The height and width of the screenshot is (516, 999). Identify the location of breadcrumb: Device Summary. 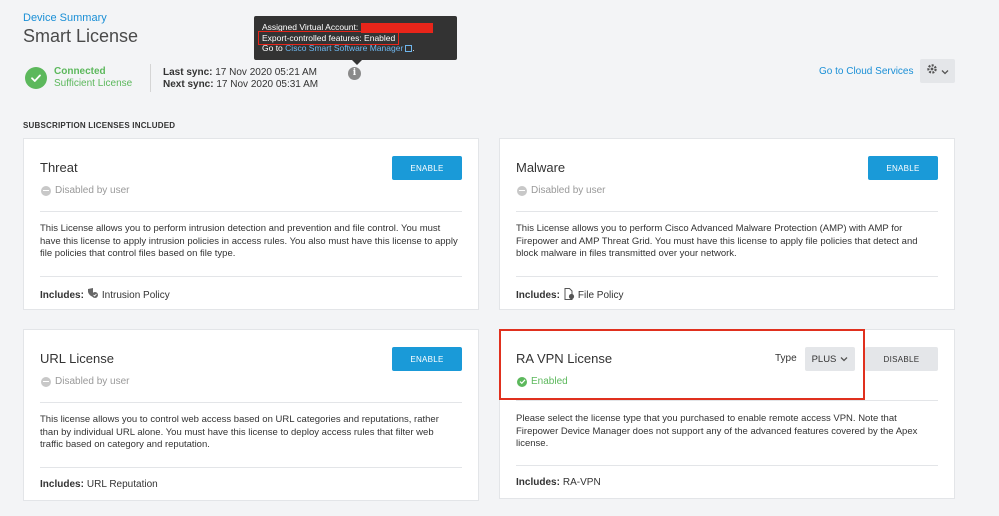
(65, 18).